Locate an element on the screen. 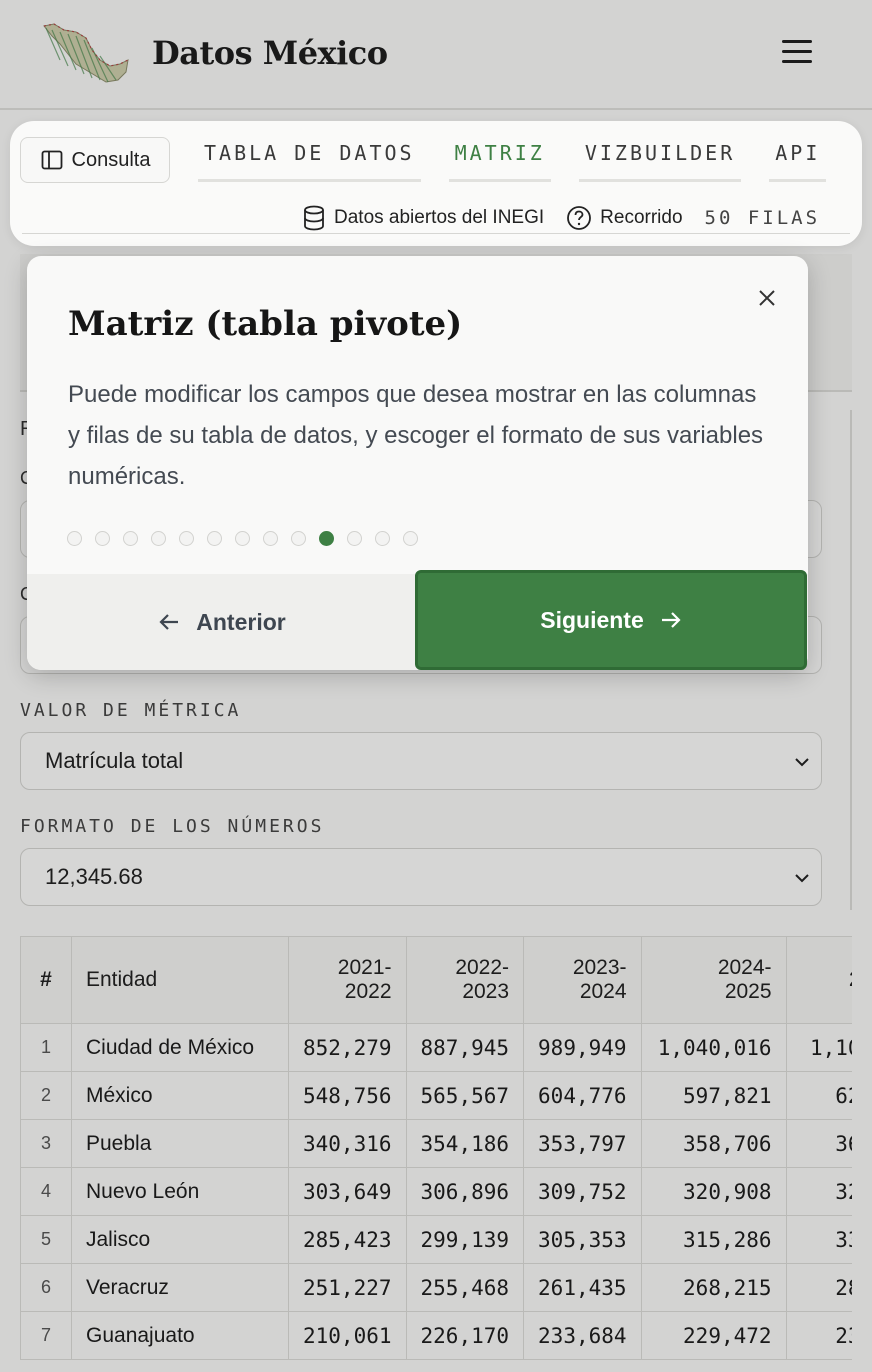  consulta-button: Consulta is located at coordinates (95, 160).